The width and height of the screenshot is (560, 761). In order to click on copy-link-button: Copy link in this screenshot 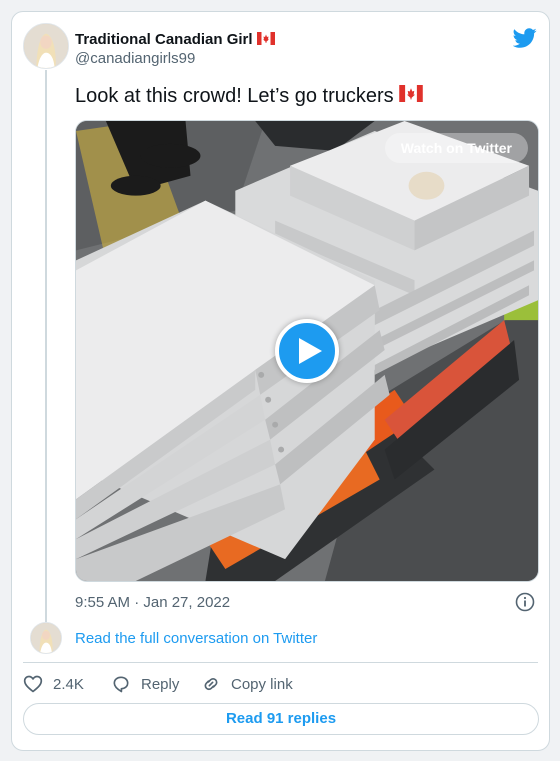, I will do `click(247, 684)`.